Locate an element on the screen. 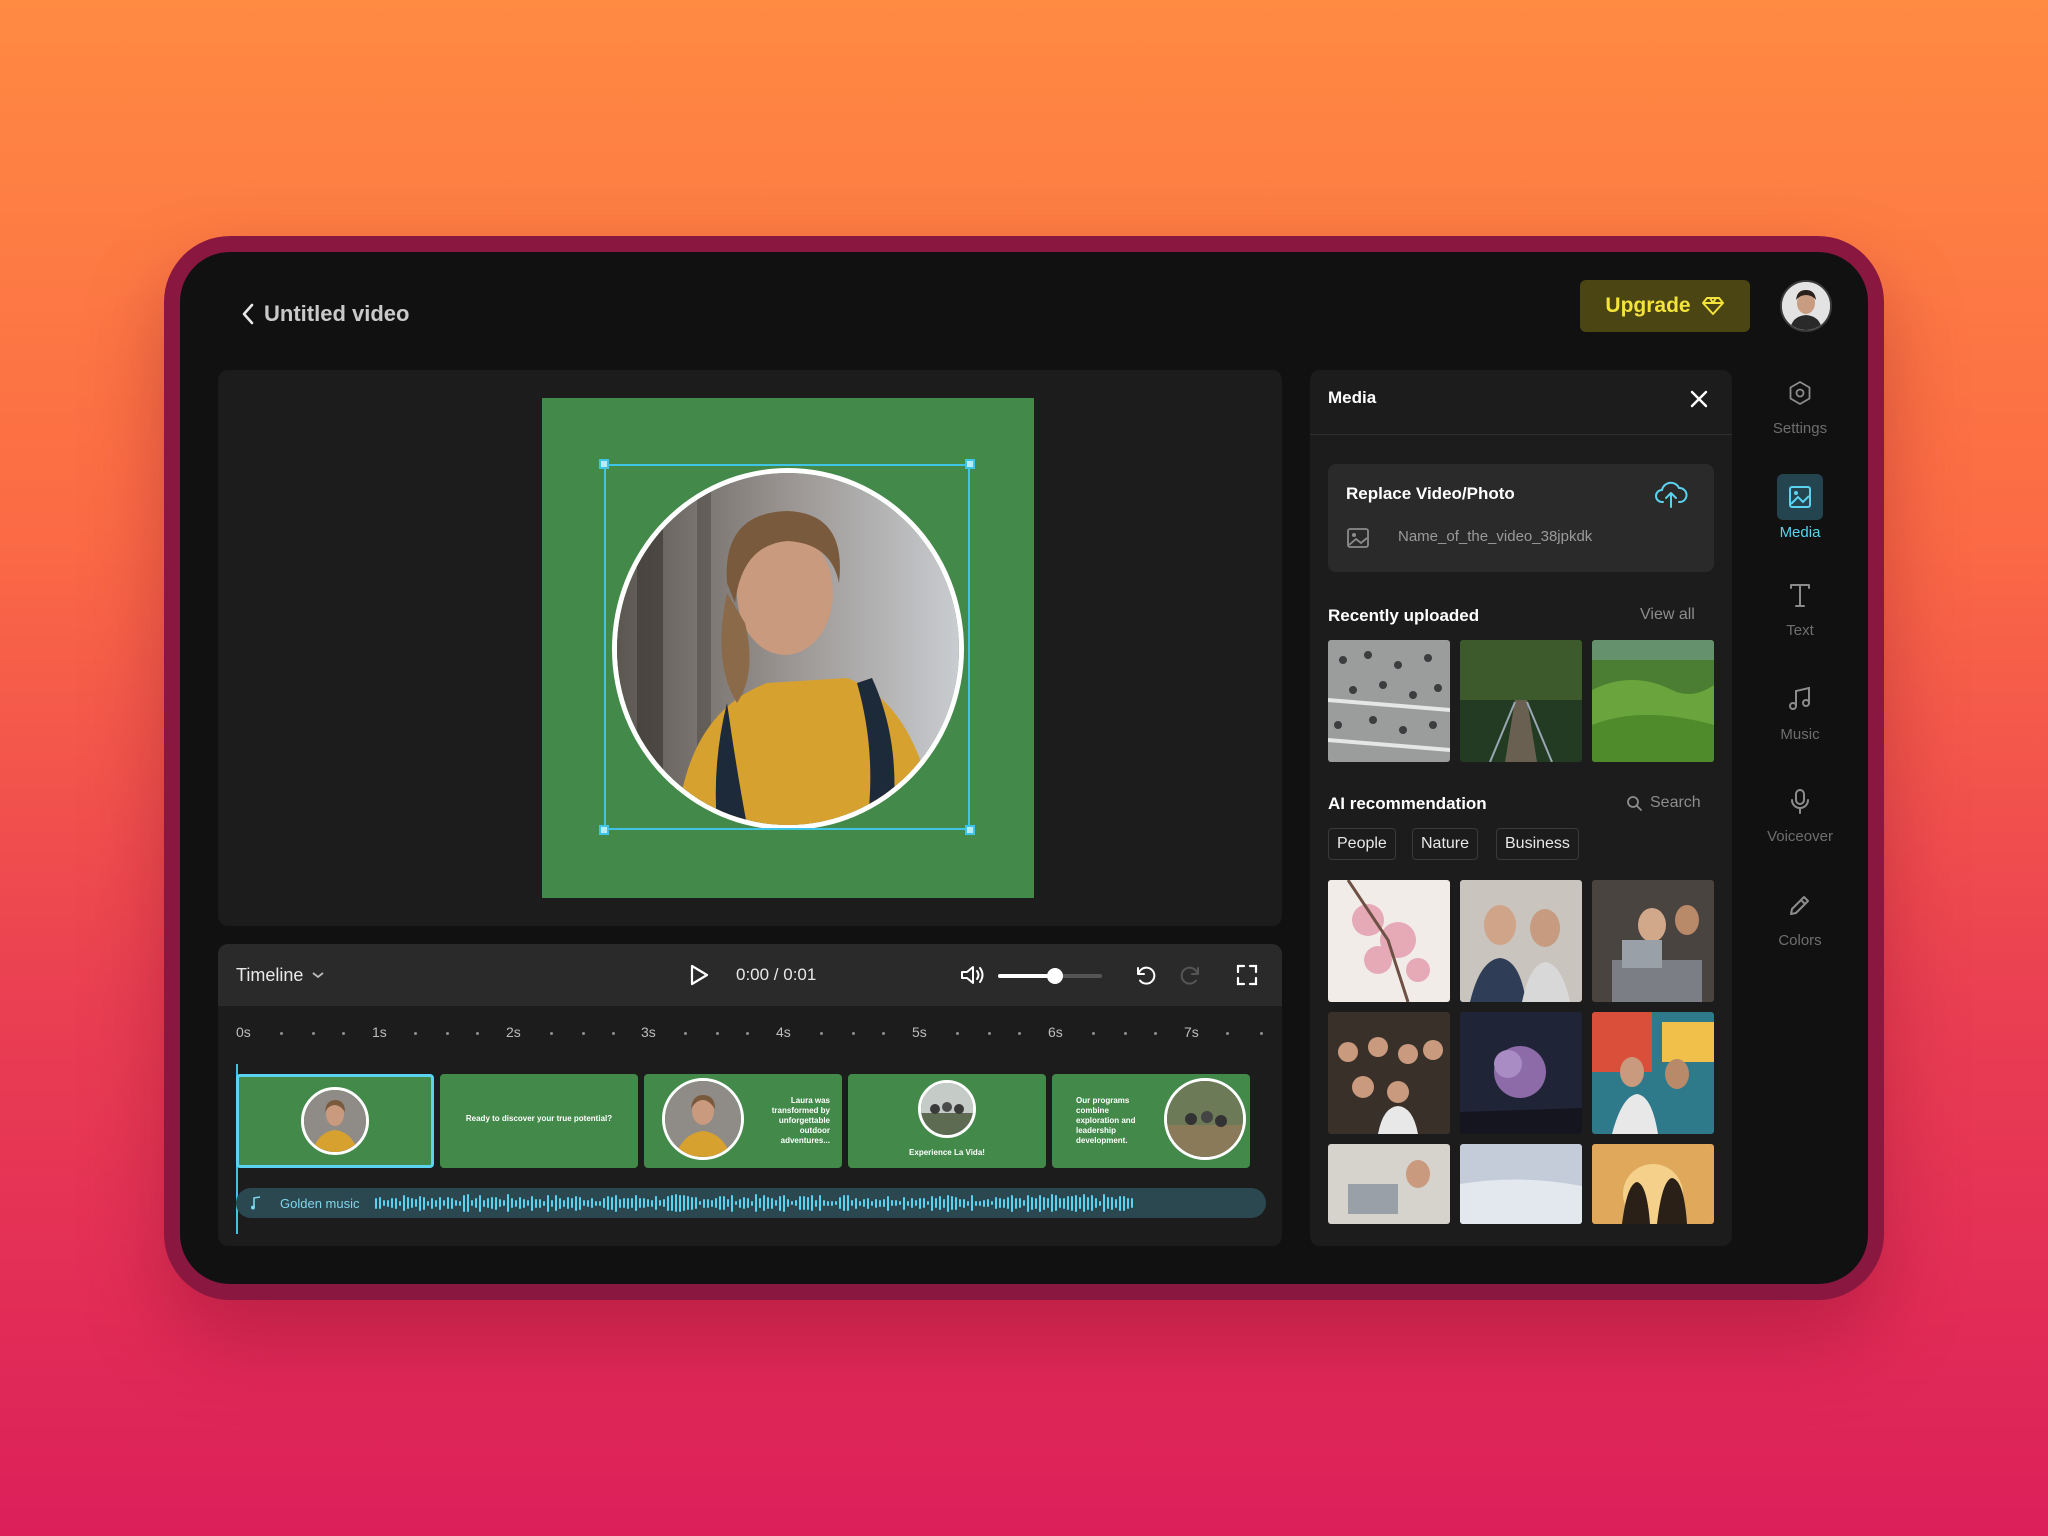 Image resolution: width=2048 pixels, height=1536 pixels. file-name: Name_of_the_video_38jpkdk is located at coordinates (1495, 536).